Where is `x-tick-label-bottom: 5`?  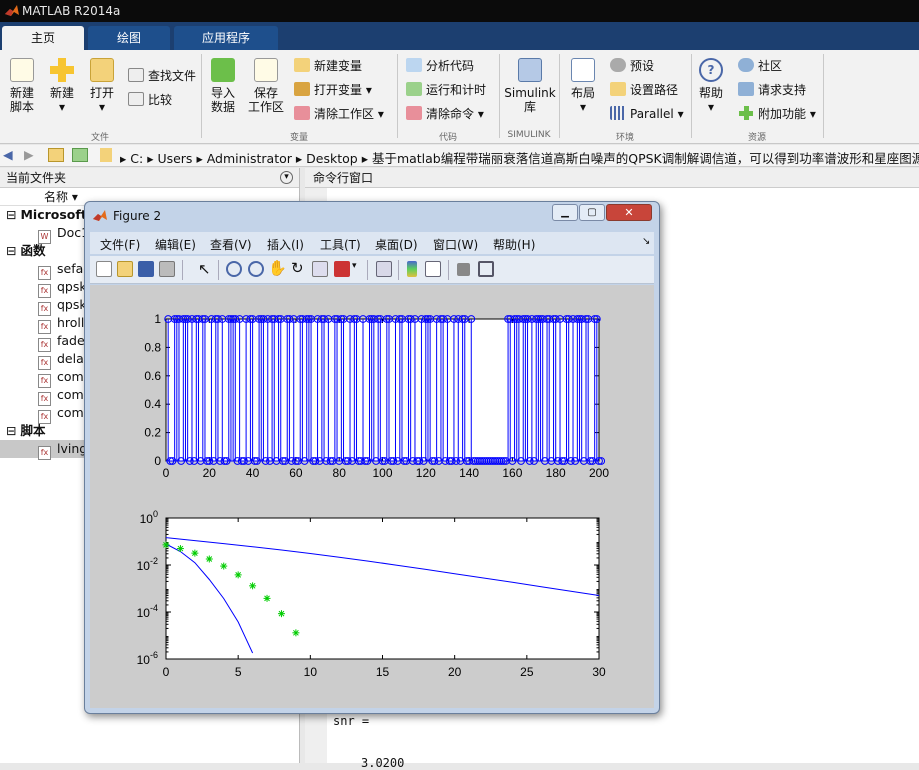 x-tick-label-bottom: 5 is located at coordinates (238, 672).